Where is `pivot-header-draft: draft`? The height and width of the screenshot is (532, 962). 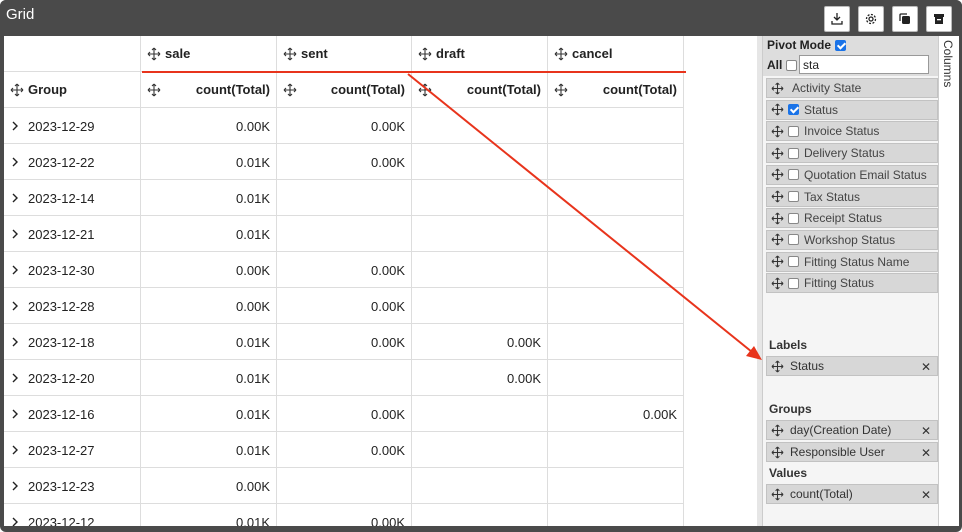 pivot-header-draft: draft is located at coordinates (480, 54).